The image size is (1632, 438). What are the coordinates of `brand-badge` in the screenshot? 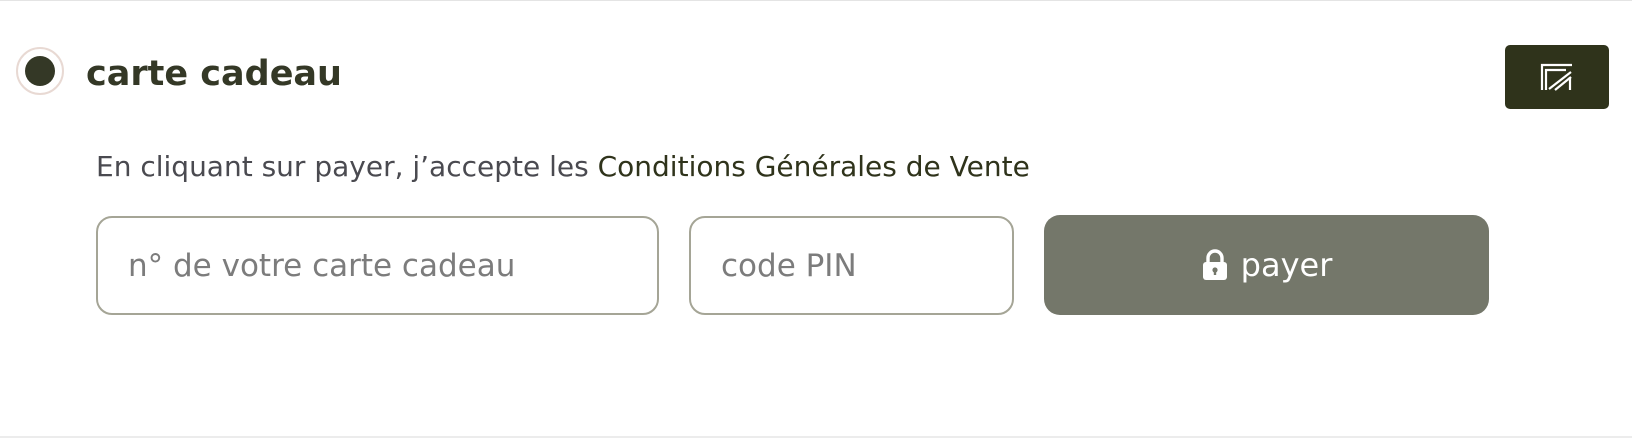 It's located at (1557, 77).